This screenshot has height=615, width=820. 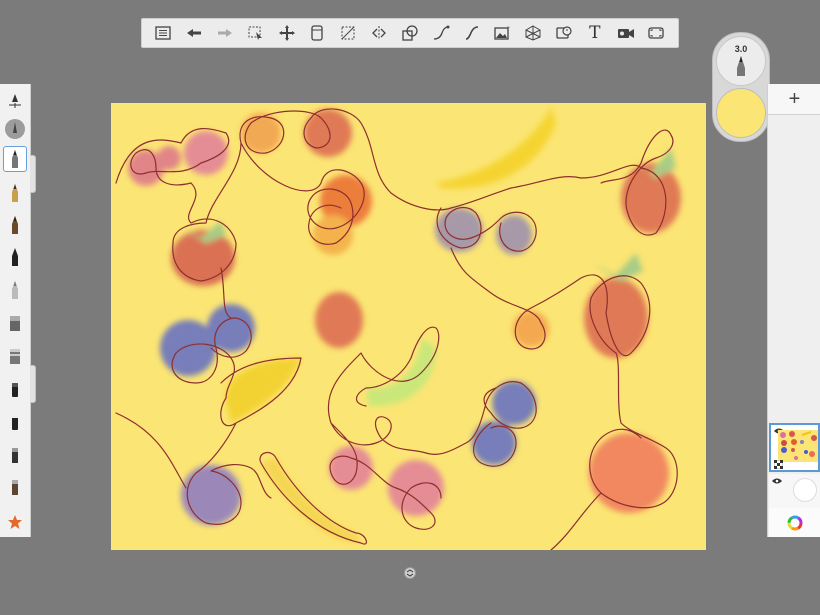 What do you see at coordinates (317, 33) in the screenshot?
I see `ruler-icon` at bounding box center [317, 33].